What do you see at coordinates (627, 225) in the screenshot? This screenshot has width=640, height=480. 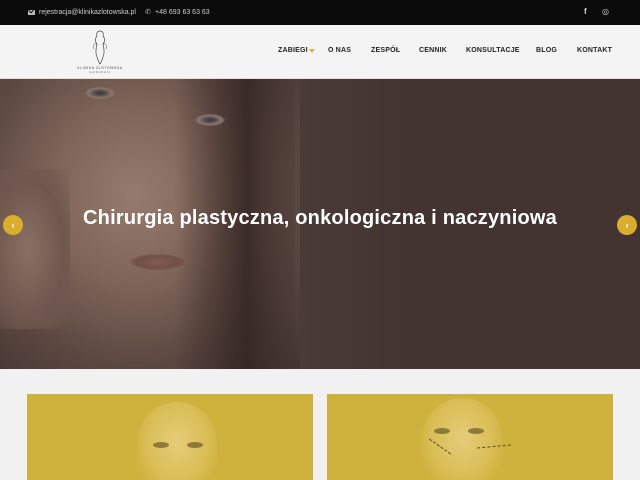 I see `slider-next-button: ›` at bounding box center [627, 225].